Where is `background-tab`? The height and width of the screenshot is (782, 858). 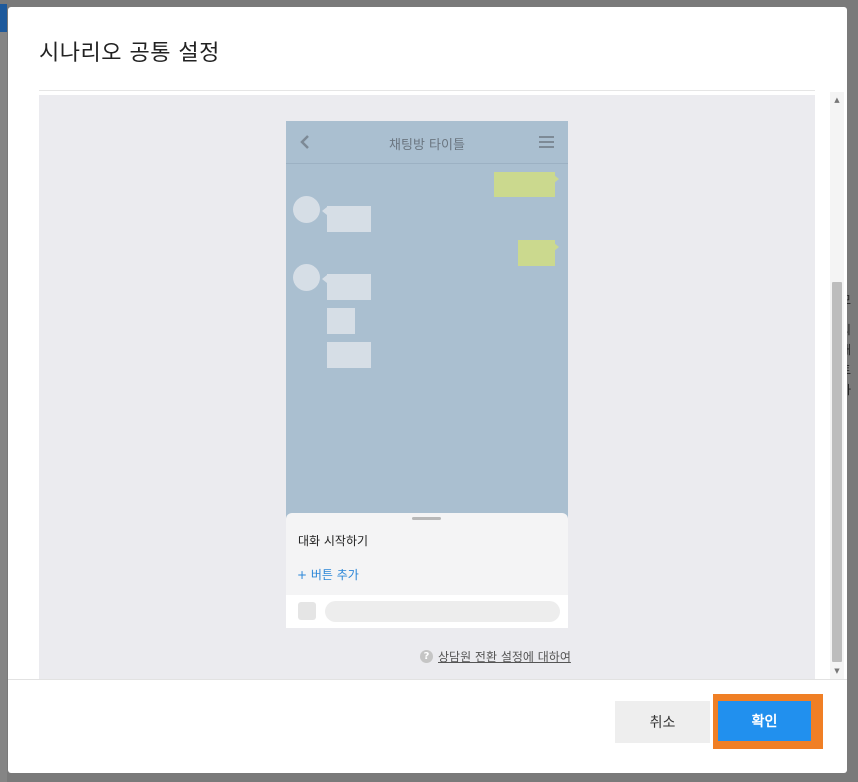 background-tab is located at coordinates (3, 18).